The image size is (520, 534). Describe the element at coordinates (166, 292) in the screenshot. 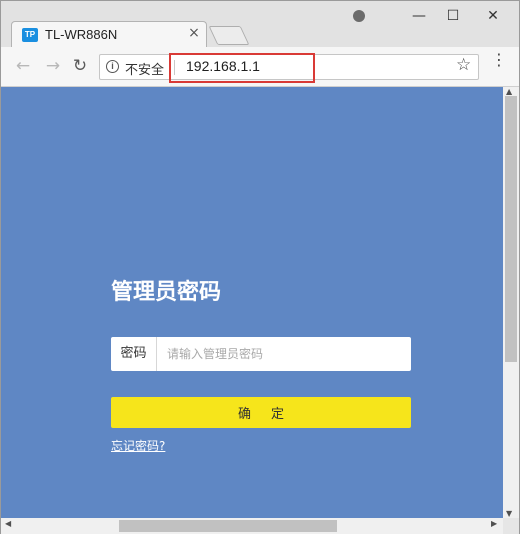

I see `page-title: 管理员密码` at that location.